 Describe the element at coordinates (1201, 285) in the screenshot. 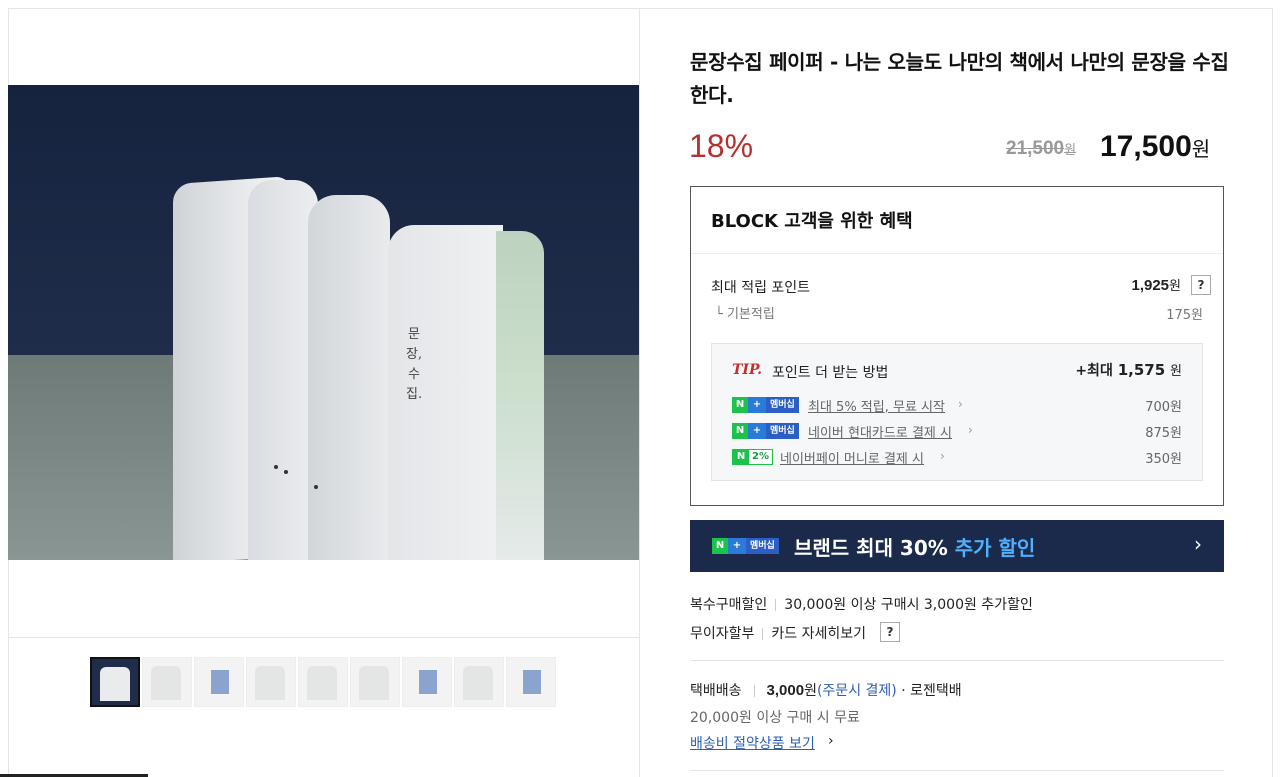

I see `points-help-button: ?` at that location.